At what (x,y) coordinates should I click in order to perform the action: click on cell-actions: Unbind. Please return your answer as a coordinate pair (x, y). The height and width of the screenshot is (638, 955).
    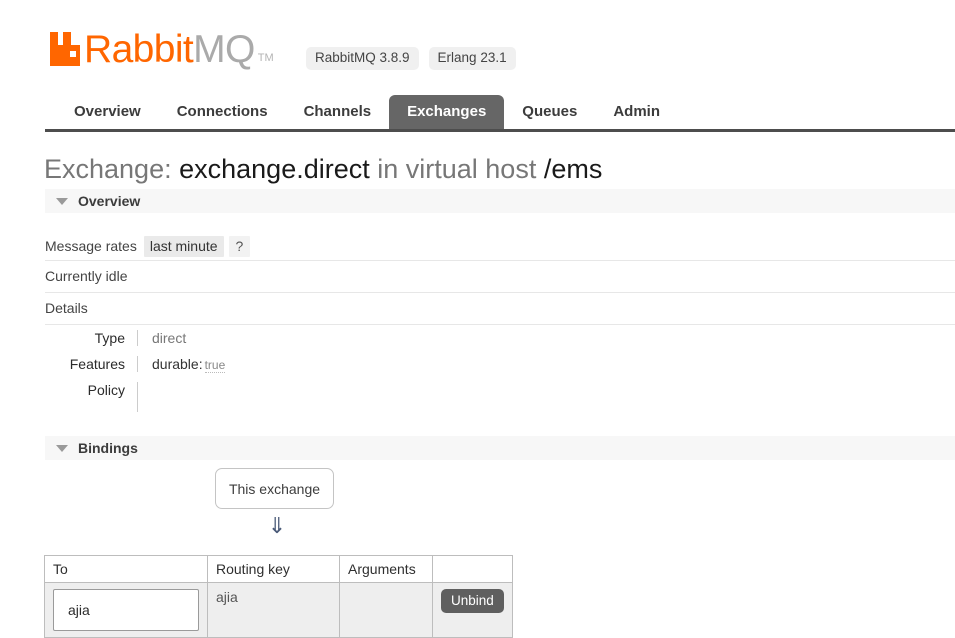
    Looking at the image, I should click on (472, 610).